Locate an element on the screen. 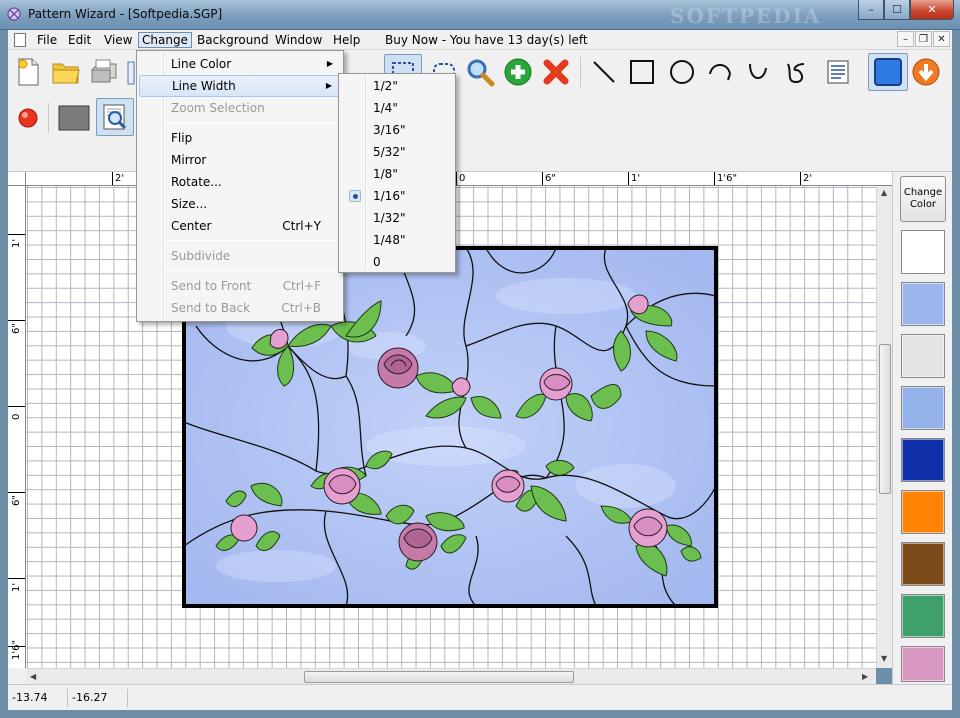 Image resolution: width=960 pixels, height=718 pixels. line-tool-button is located at coordinates (604, 72).